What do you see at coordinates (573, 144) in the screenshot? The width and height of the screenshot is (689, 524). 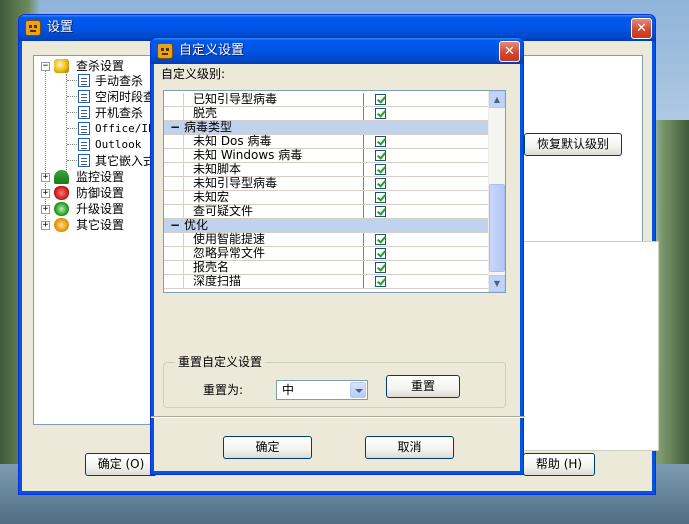 I see `restore-default-level-button: 恢复默认级别` at bounding box center [573, 144].